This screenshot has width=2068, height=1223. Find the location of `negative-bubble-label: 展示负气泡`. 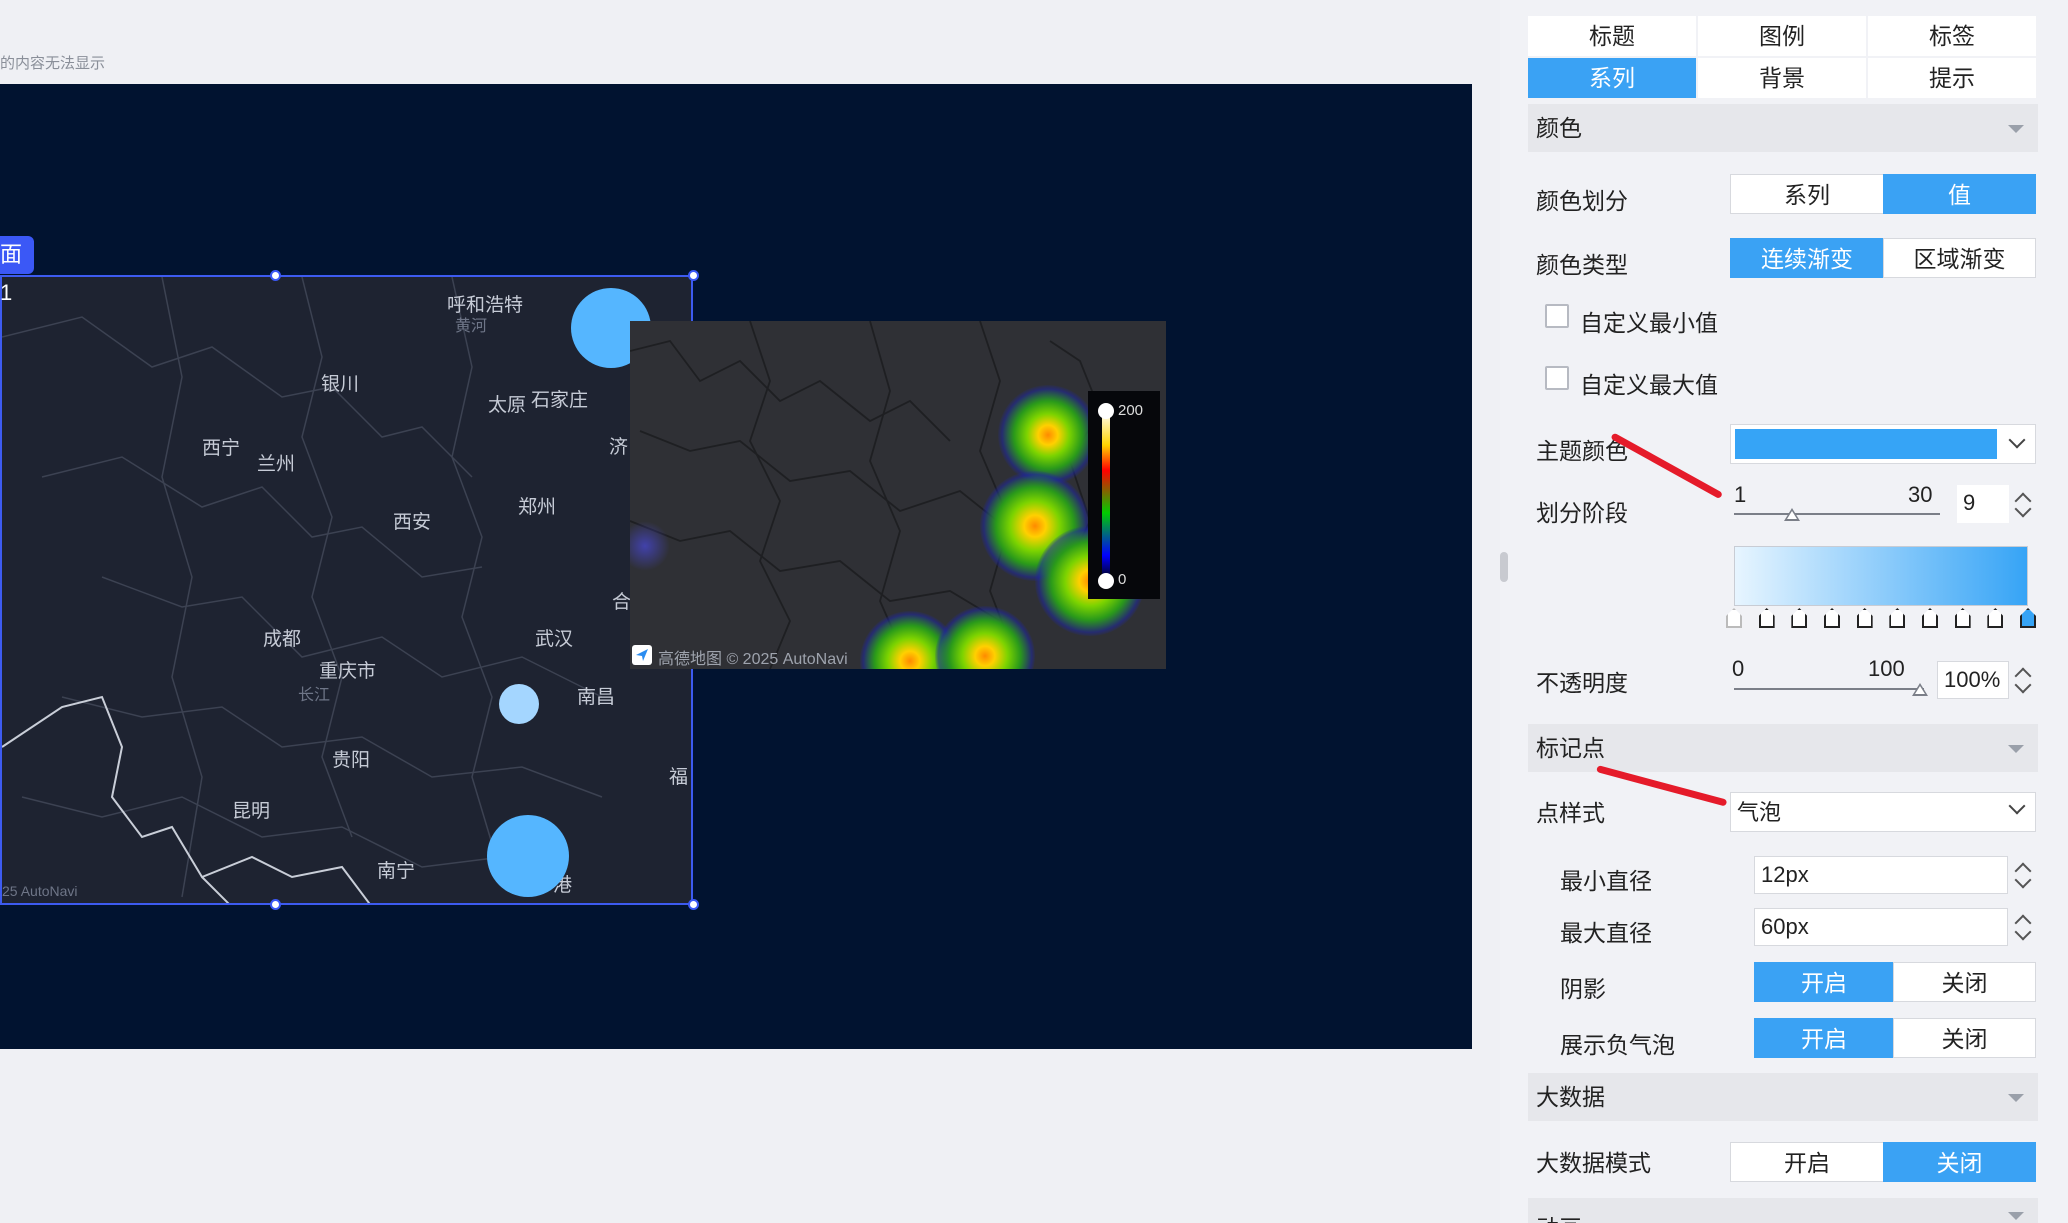

negative-bubble-label: 展示负气泡 is located at coordinates (1617, 1045).